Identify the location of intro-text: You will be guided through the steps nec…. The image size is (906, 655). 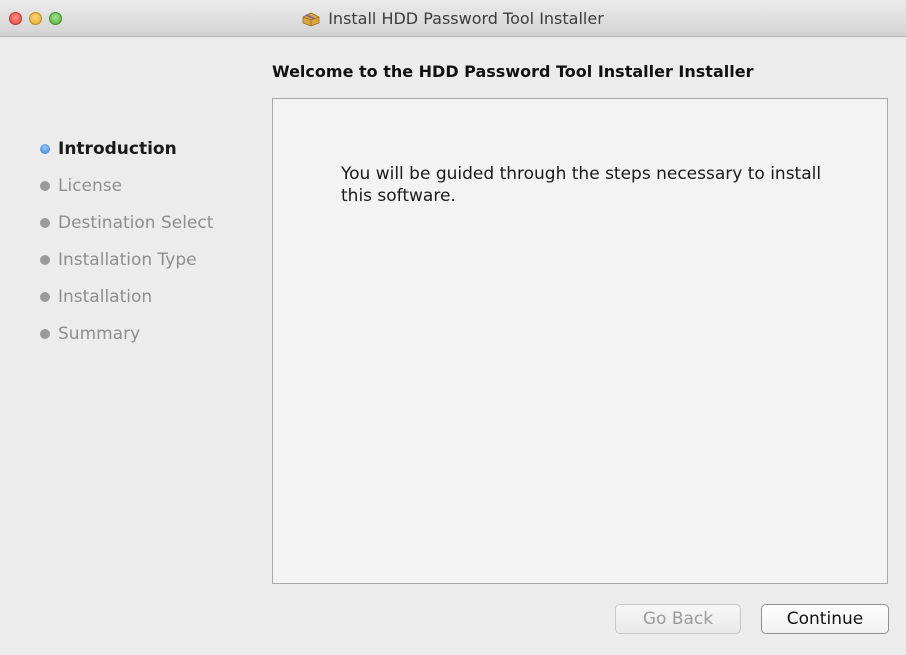
(581, 185).